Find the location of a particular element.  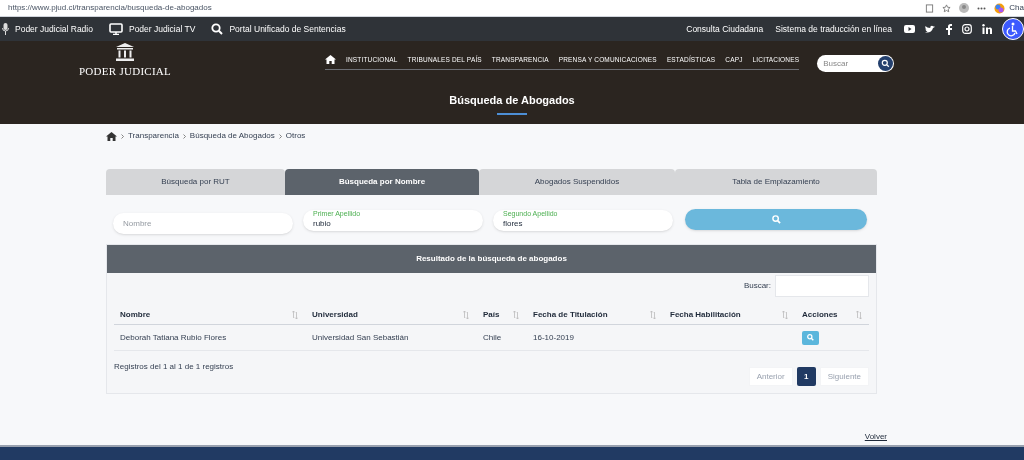

table-cell: Deborah Tatiana Rubio Flores is located at coordinates (173, 337).